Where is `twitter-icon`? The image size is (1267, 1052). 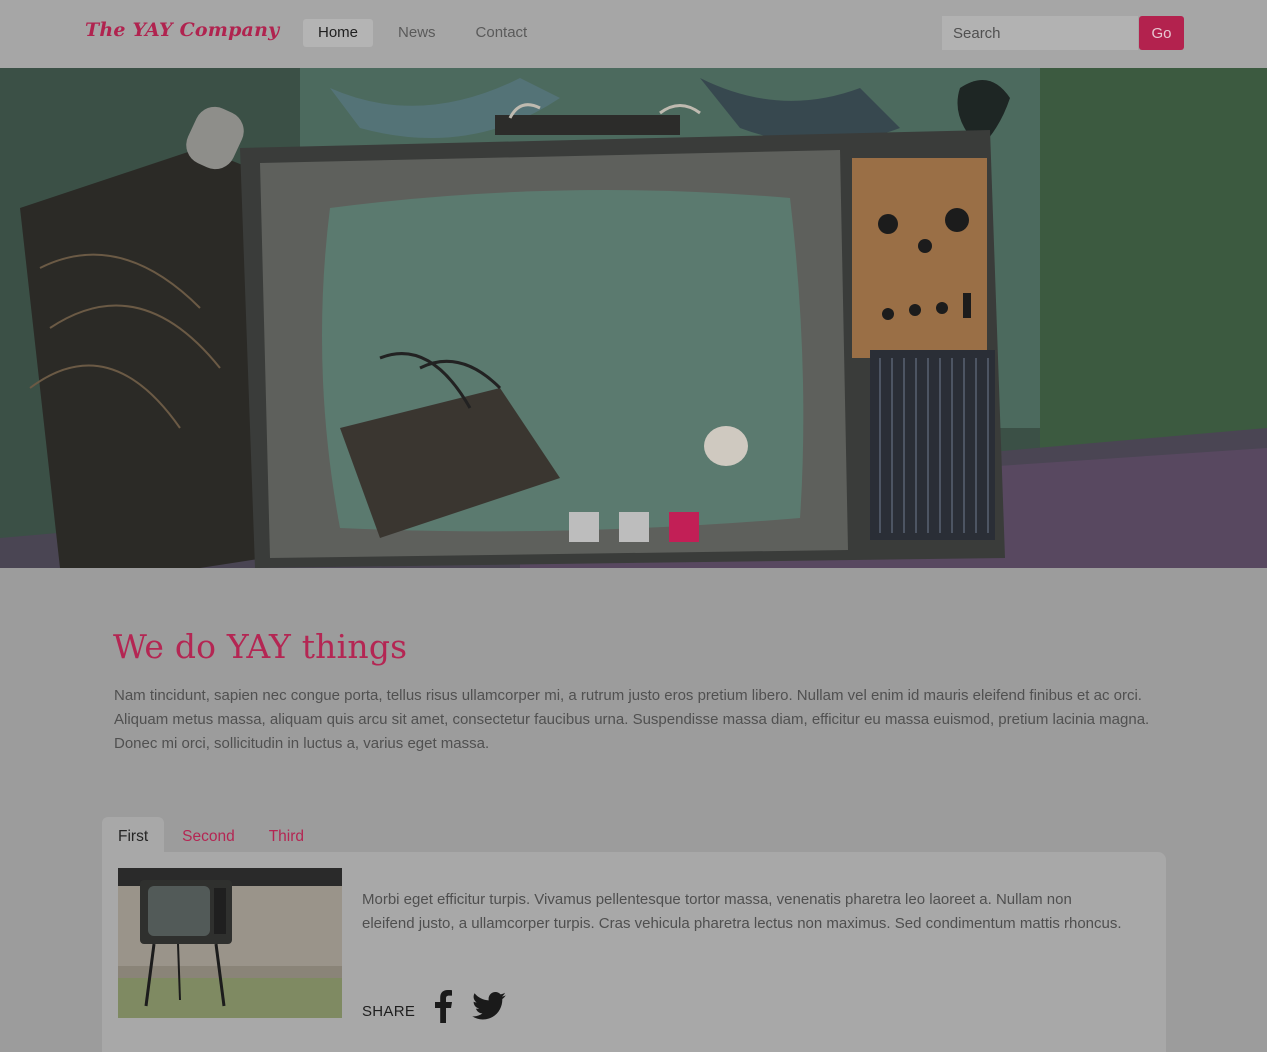 twitter-icon is located at coordinates (489, 1008).